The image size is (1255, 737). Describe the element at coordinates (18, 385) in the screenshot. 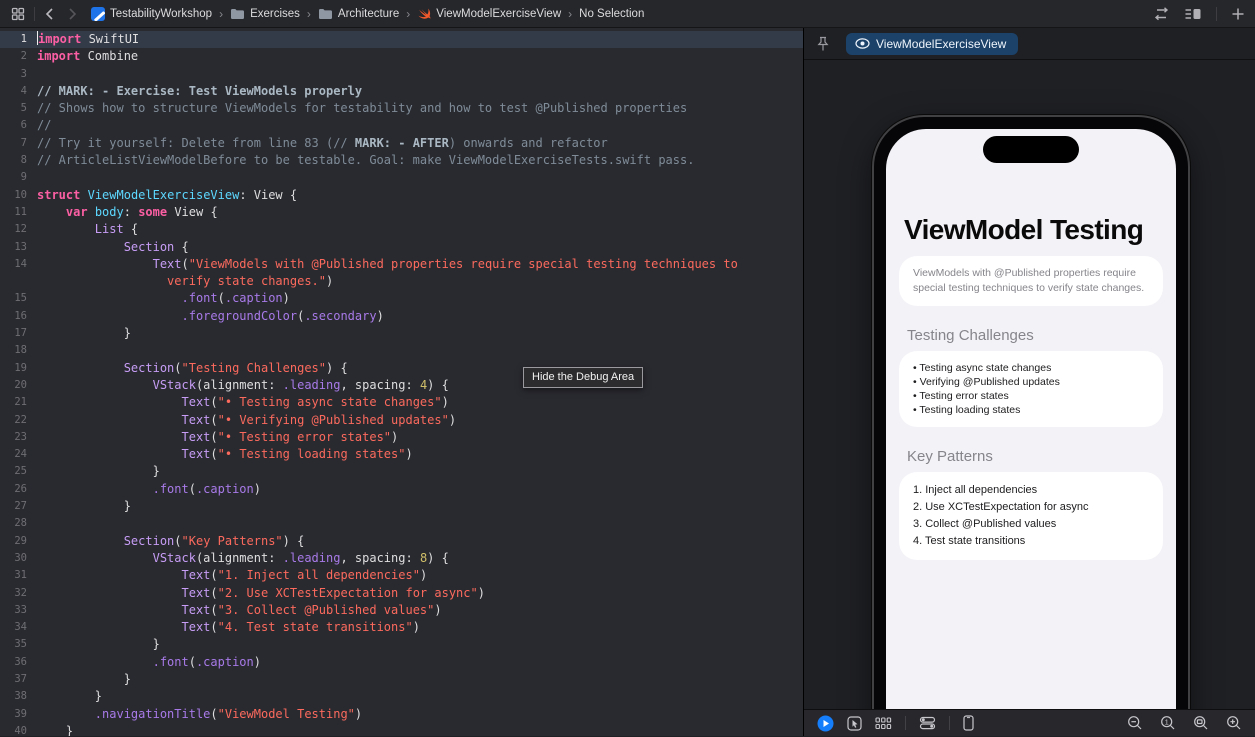

I see `line-number-gutter: 20` at that location.